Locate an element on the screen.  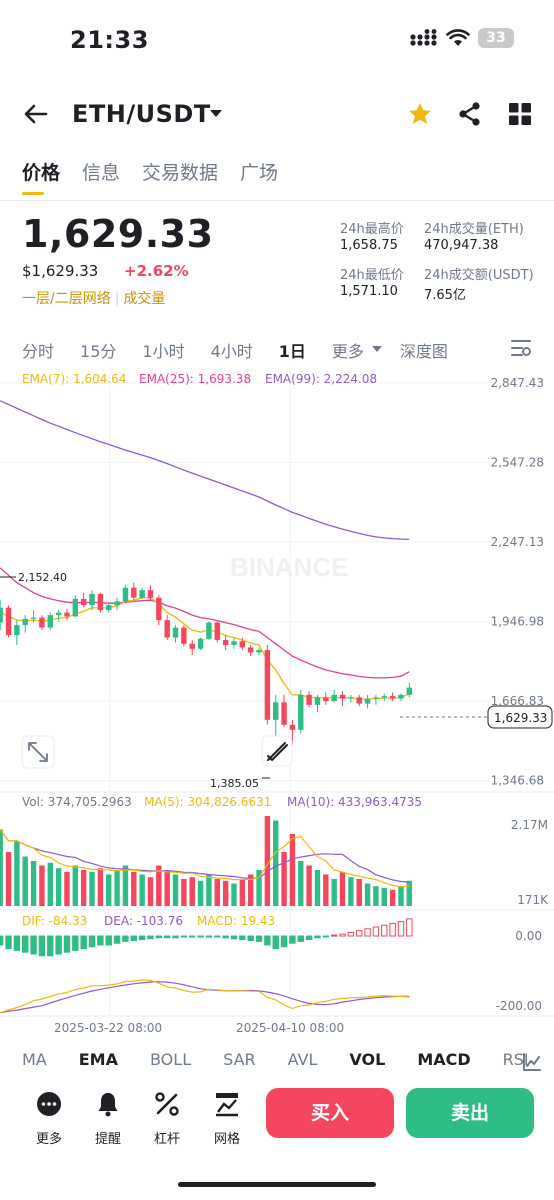
grid-menu-icon is located at coordinates (520, 114).